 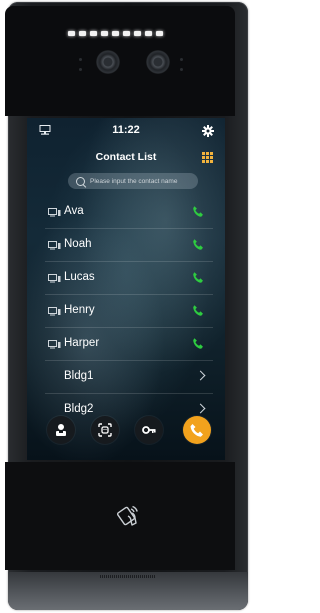 I want to click on led-indicator-bar, so click(x=115, y=34).